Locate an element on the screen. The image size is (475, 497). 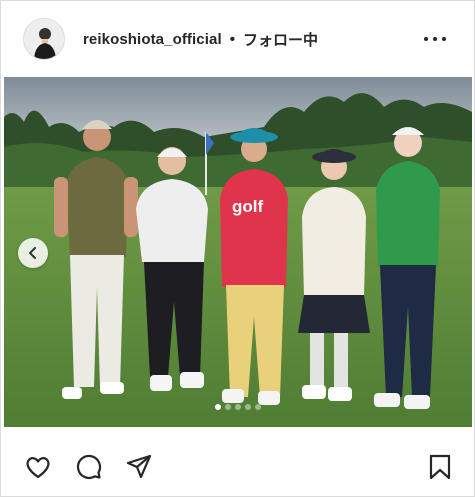
more-options-icon is located at coordinates (435, 39).